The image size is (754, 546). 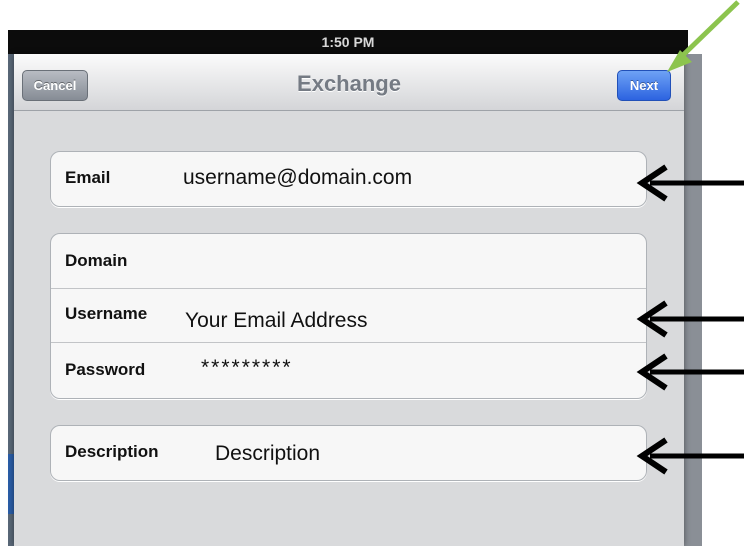 What do you see at coordinates (276, 321) in the screenshot?
I see `username-field: Your Email Address` at bounding box center [276, 321].